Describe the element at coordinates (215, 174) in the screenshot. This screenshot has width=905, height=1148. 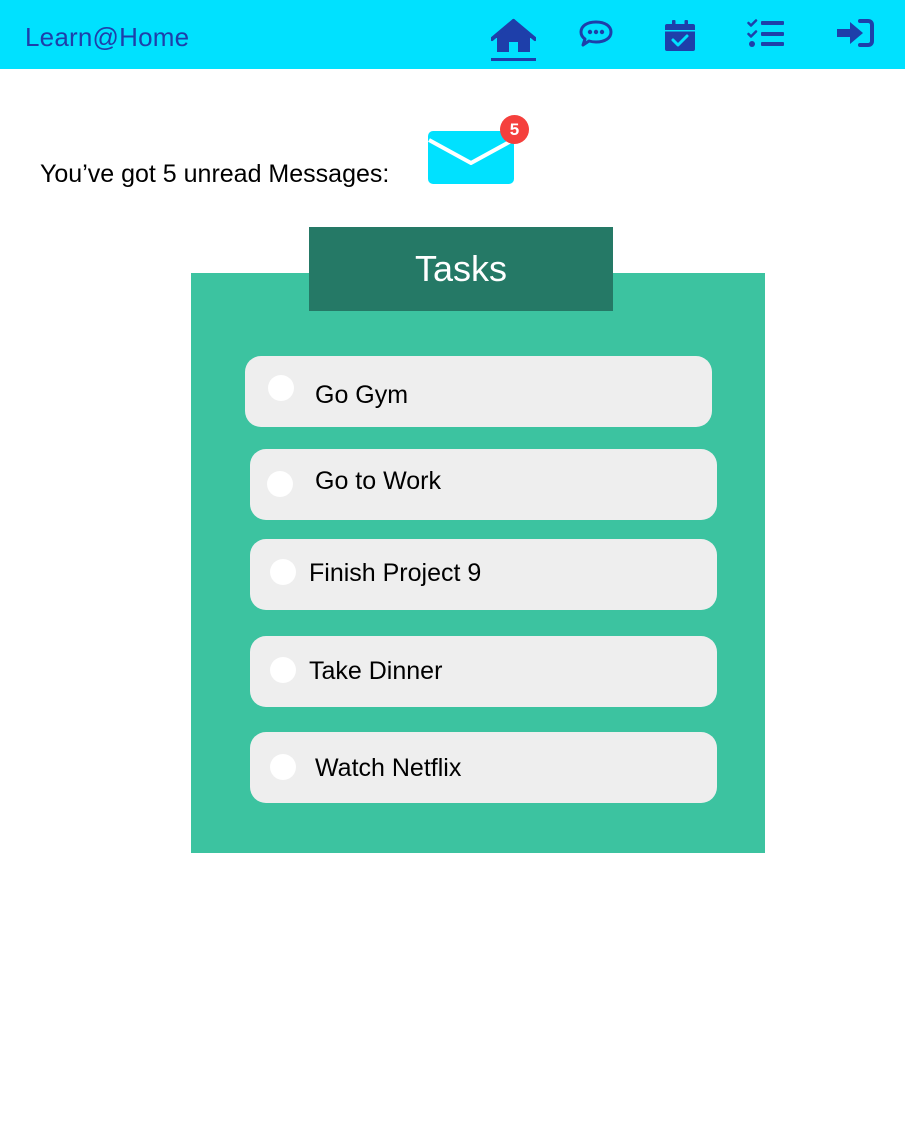
I see `unread-messages-text: You’ve got 5 unread Messages:` at that location.